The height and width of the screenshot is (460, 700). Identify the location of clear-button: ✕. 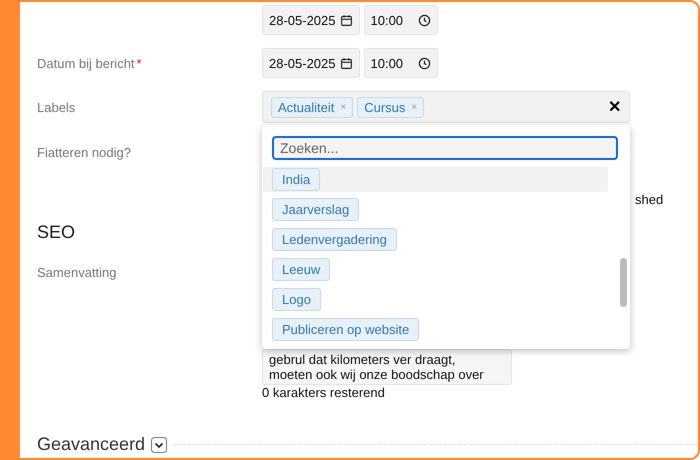
(614, 107).